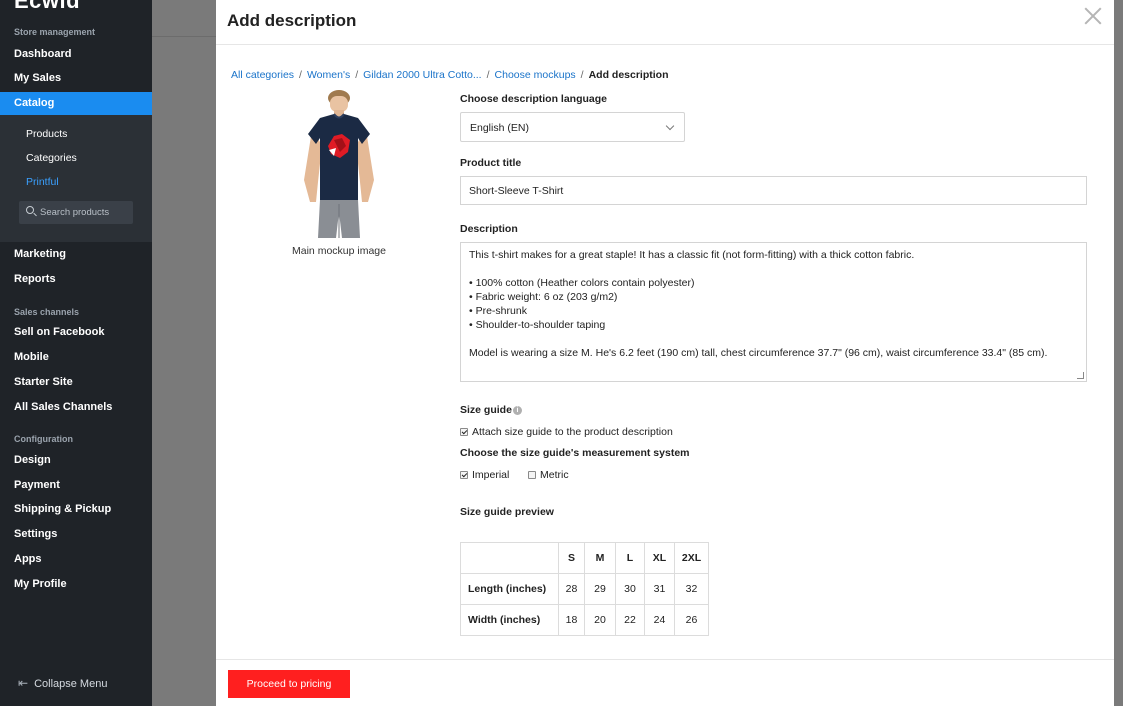 The height and width of the screenshot is (706, 1123). Describe the element at coordinates (289, 684) in the screenshot. I see `proceed-to-pricing-button: Proceed to pricing` at that location.